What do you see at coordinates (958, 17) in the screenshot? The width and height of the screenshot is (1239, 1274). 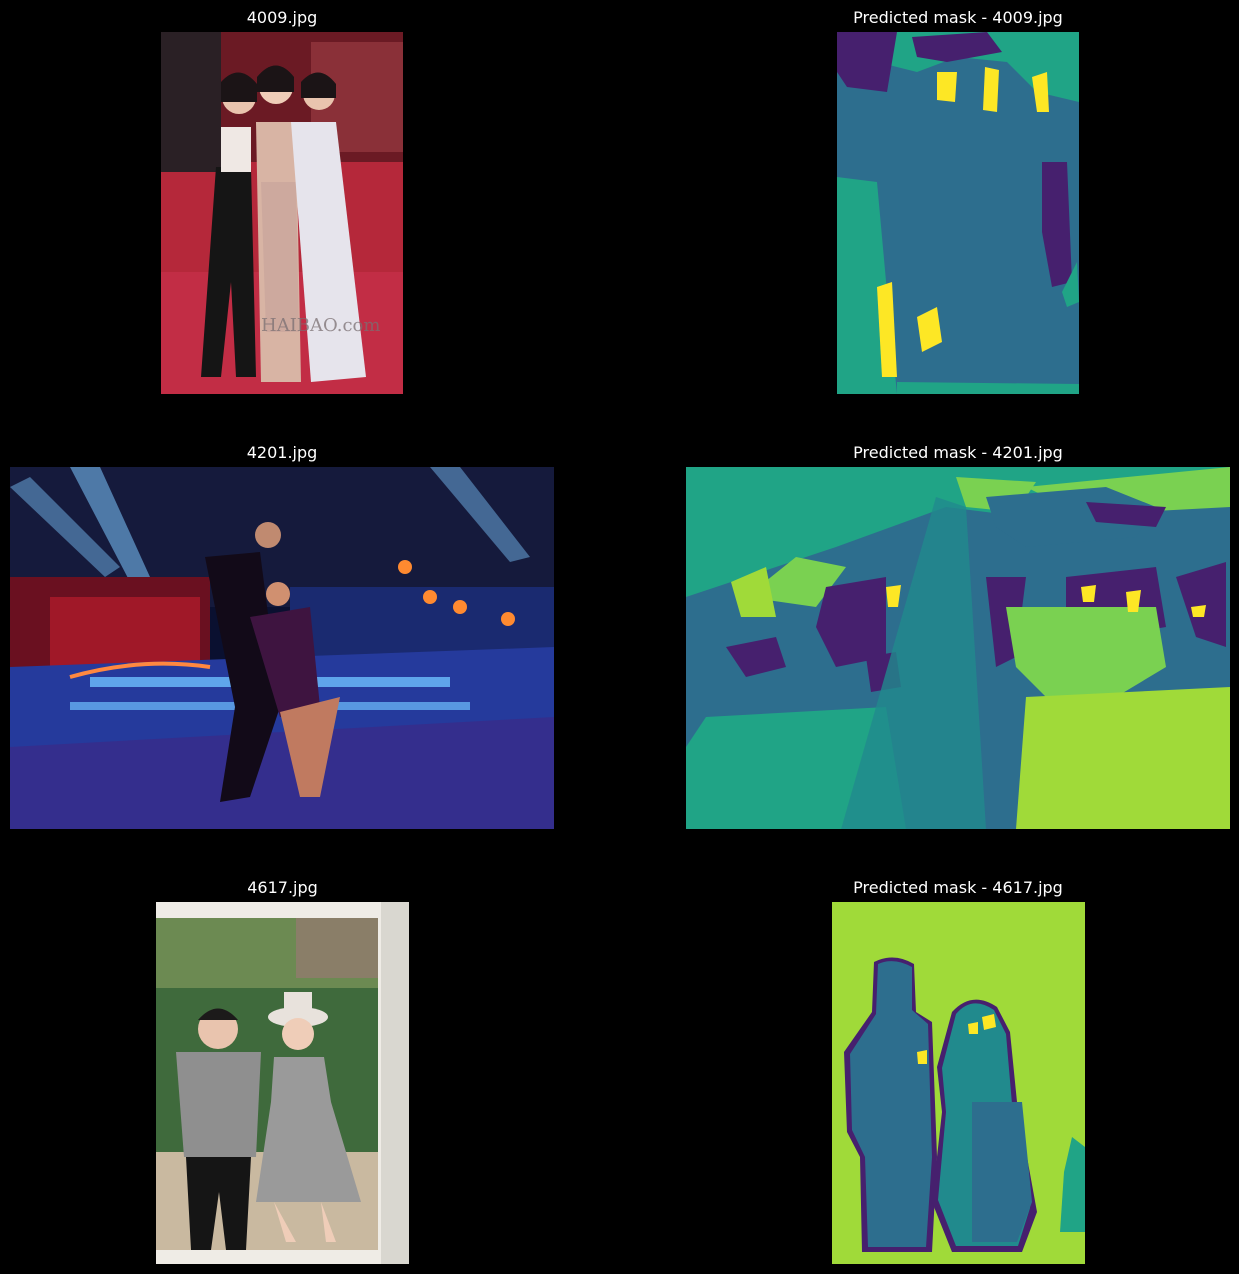 I see `mask-title-1: Predicted mask - 4009.jpg` at bounding box center [958, 17].